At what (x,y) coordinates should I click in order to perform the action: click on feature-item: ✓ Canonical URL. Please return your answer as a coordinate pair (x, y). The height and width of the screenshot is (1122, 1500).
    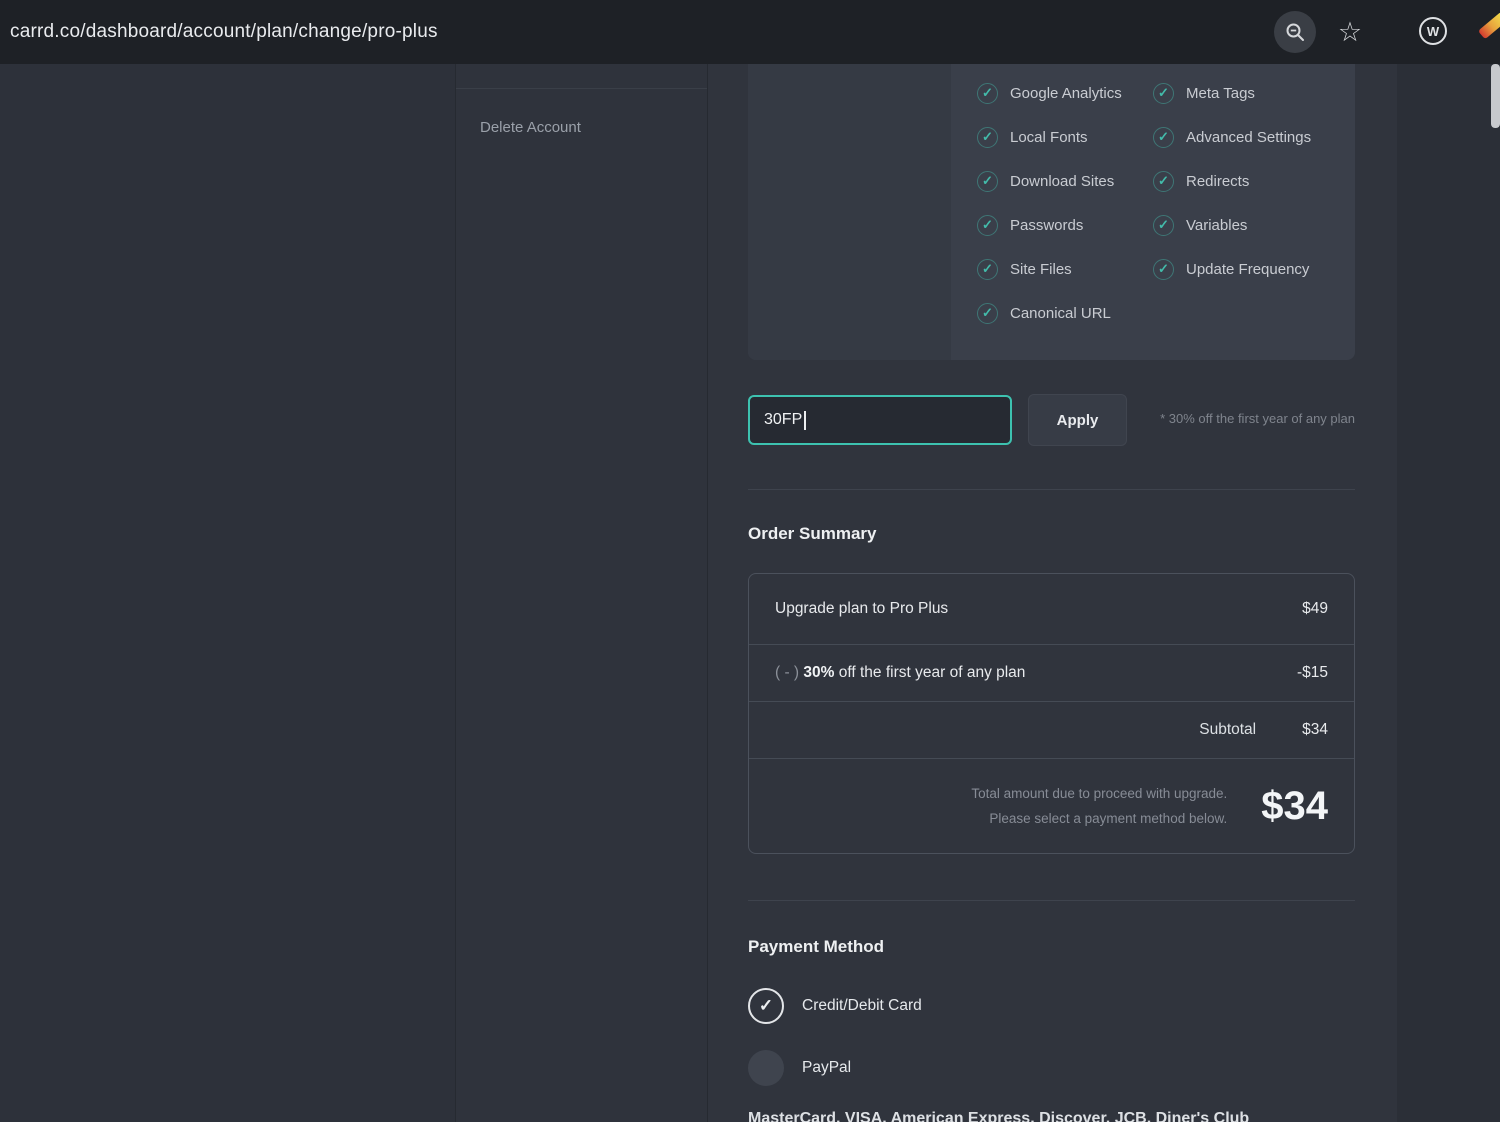
    Looking at the image, I should click on (1049, 313).